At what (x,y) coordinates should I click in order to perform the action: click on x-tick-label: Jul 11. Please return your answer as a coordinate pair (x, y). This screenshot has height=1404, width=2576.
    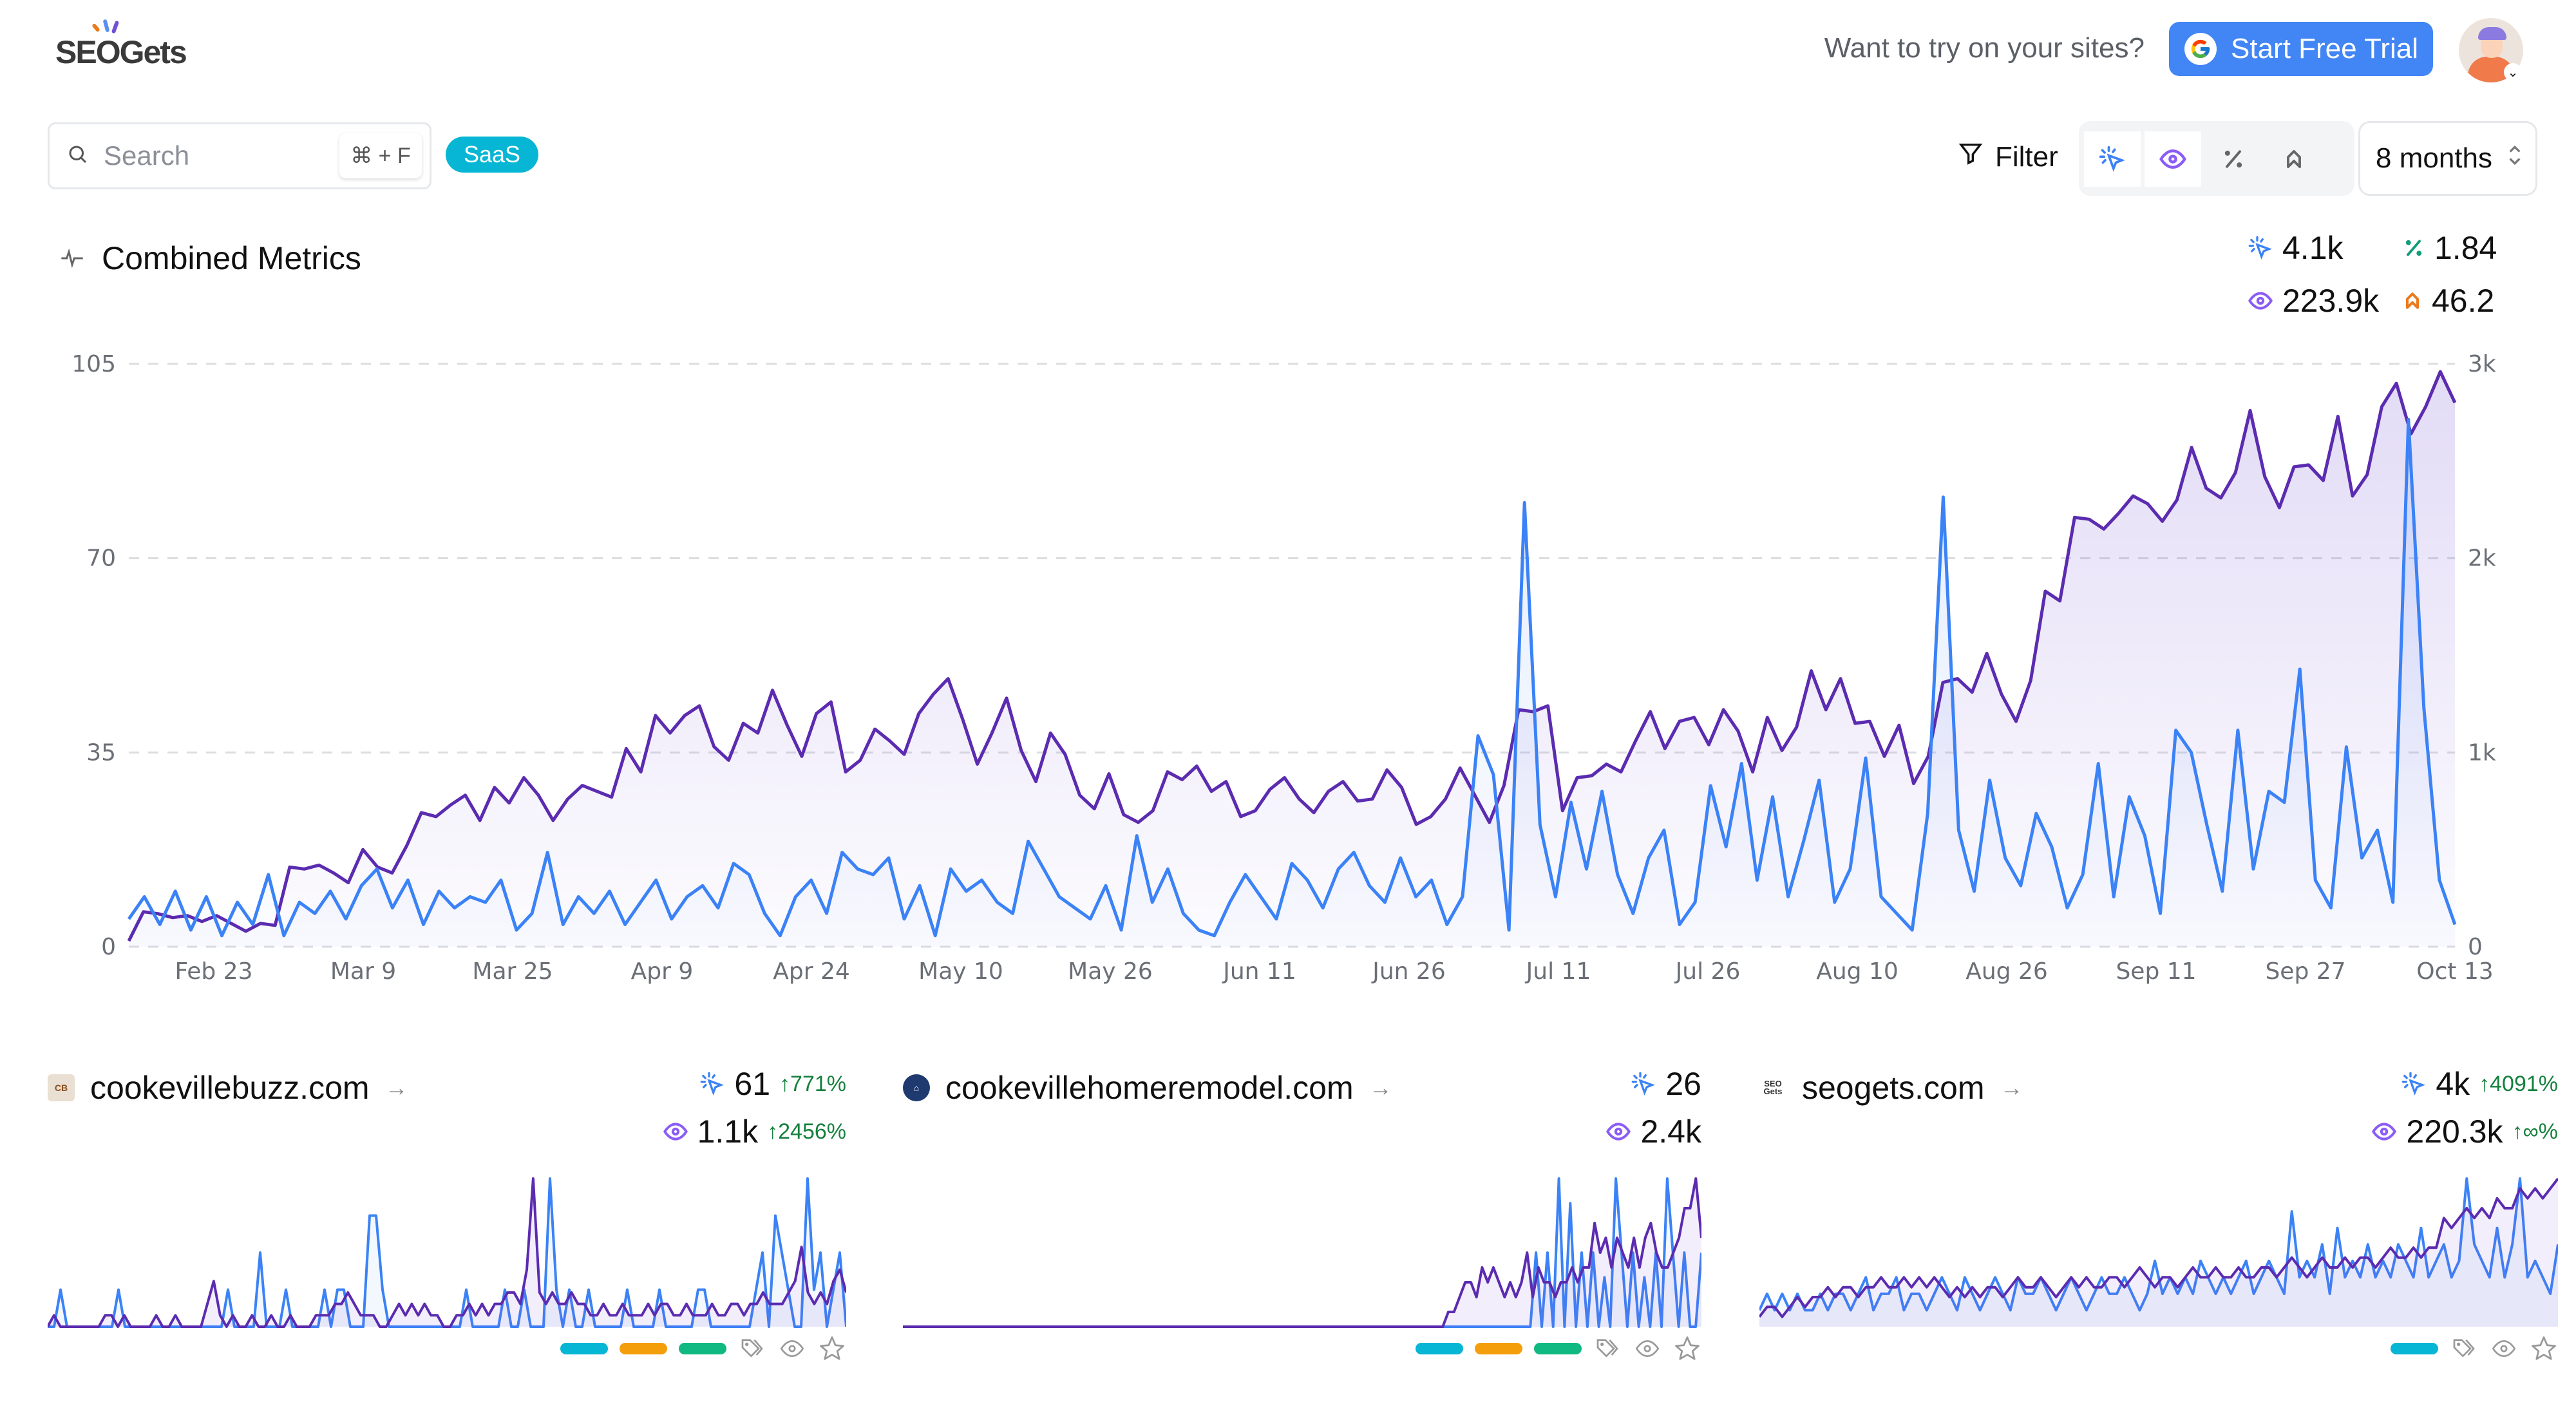
    Looking at the image, I should click on (1558, 971).